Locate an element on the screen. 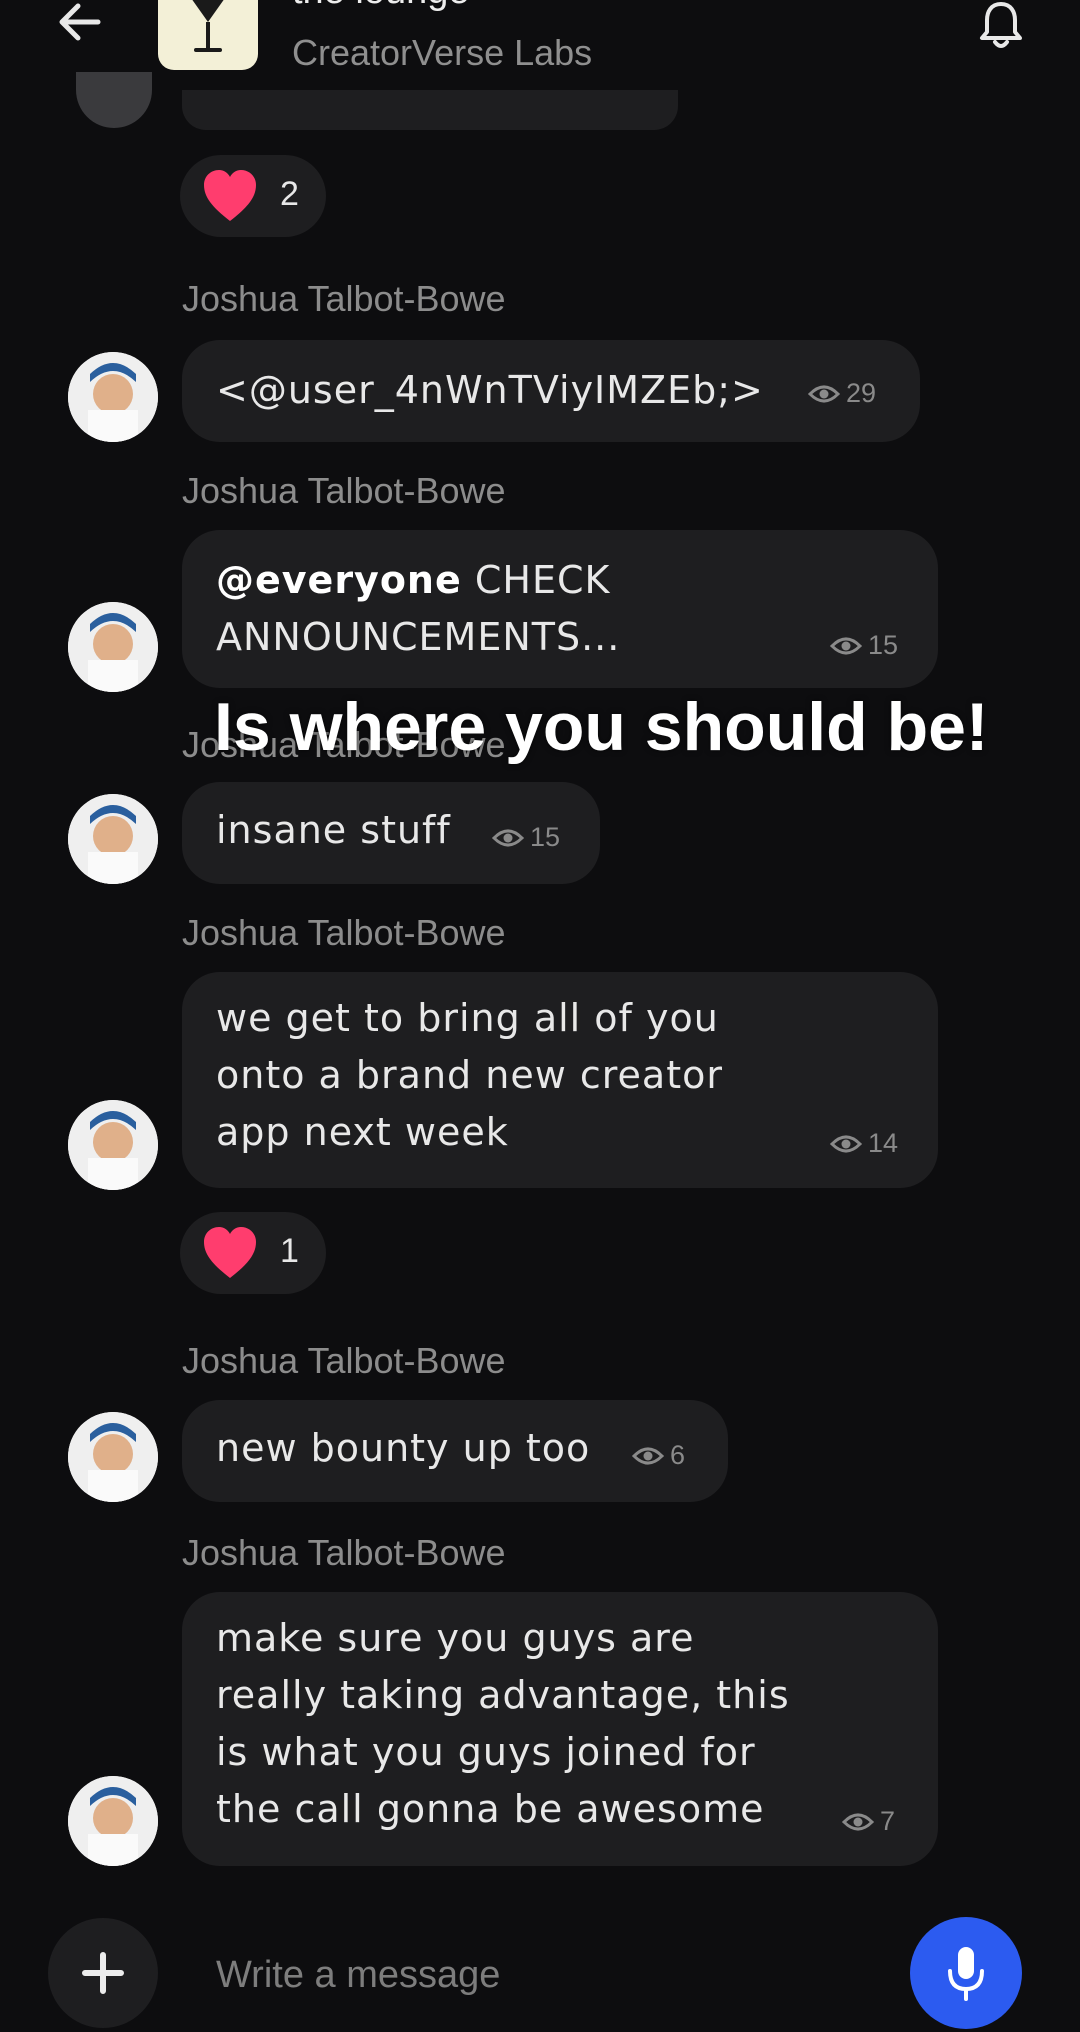  message-bubble is located at coordinates (430, 110).